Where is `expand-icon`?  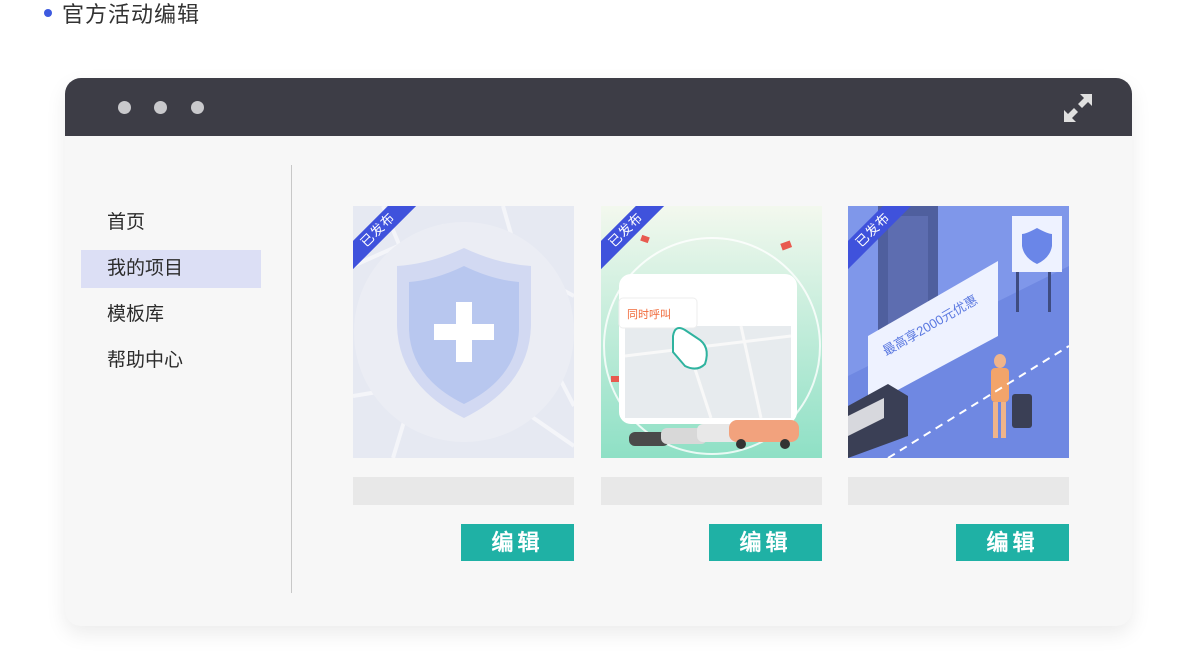 expand-icon is located at coordinates (1078, 108).